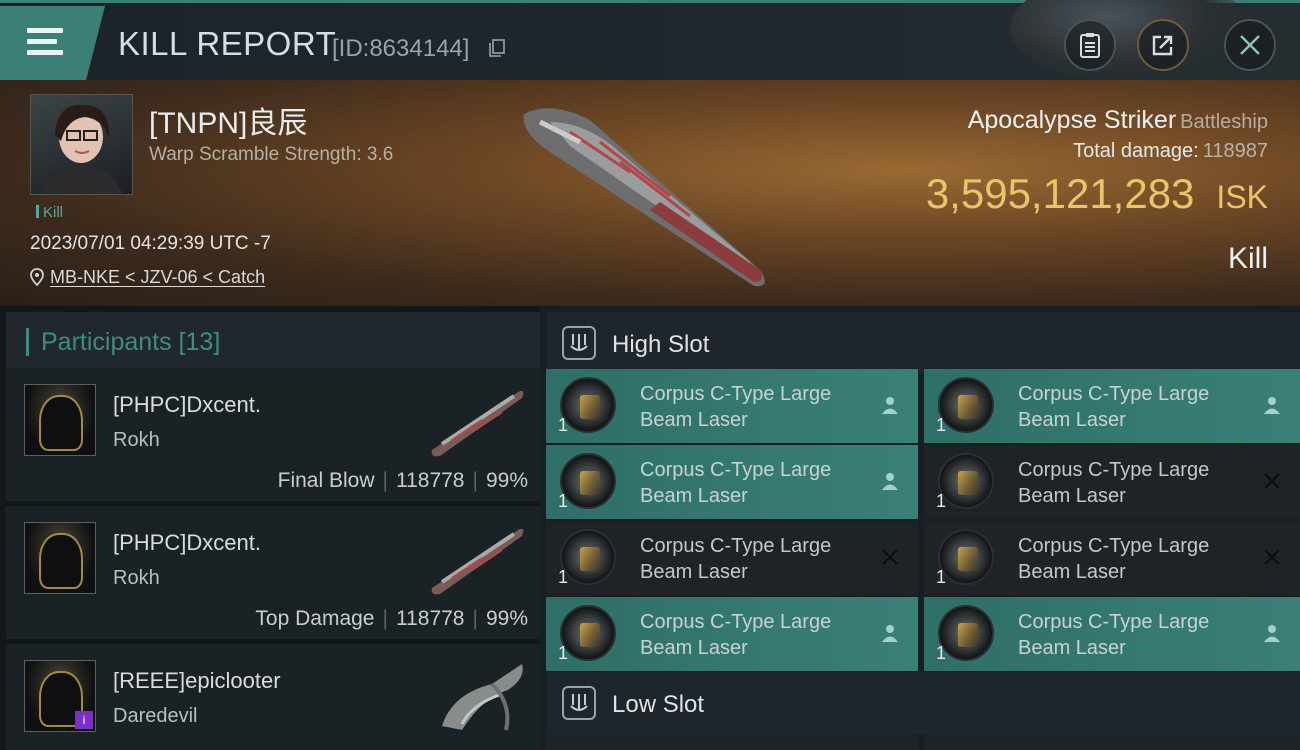 This screenshot has width=1300, height=750. What do you see at coordinates (658, 704) in the screenshot?
I see `low-slot-title: Low Slot` at bounding box center [658, 704].